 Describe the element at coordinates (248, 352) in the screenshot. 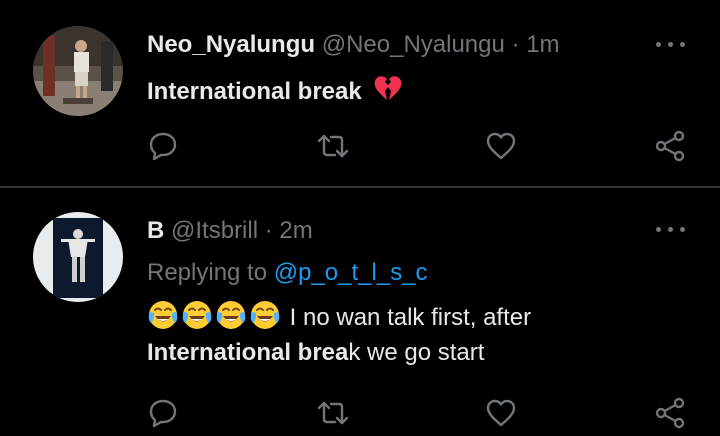

I see `tweet-text-bold: International brea` at that location.